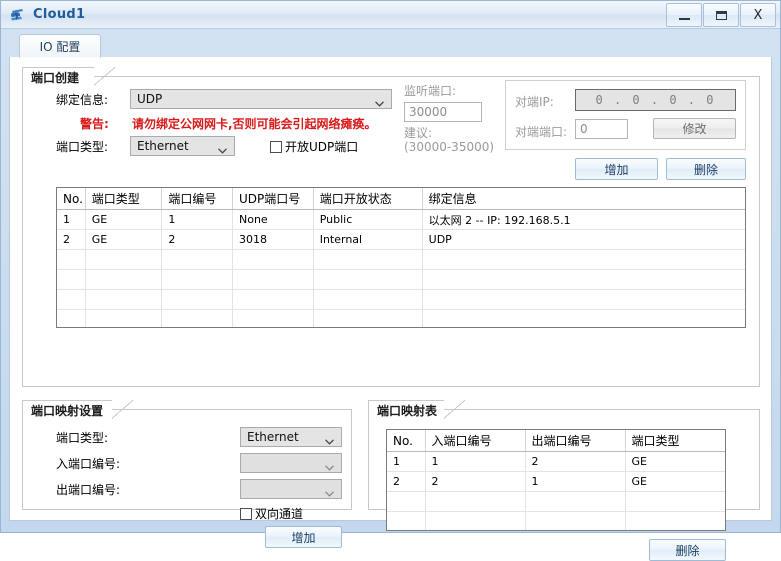 Image resolution: width=781 pixels, height=561 pixels. What do you see at coordinates (390, 15) in the screenshot?
I see `title-bar: Cloud1 X` at bounding box center [390, 15].